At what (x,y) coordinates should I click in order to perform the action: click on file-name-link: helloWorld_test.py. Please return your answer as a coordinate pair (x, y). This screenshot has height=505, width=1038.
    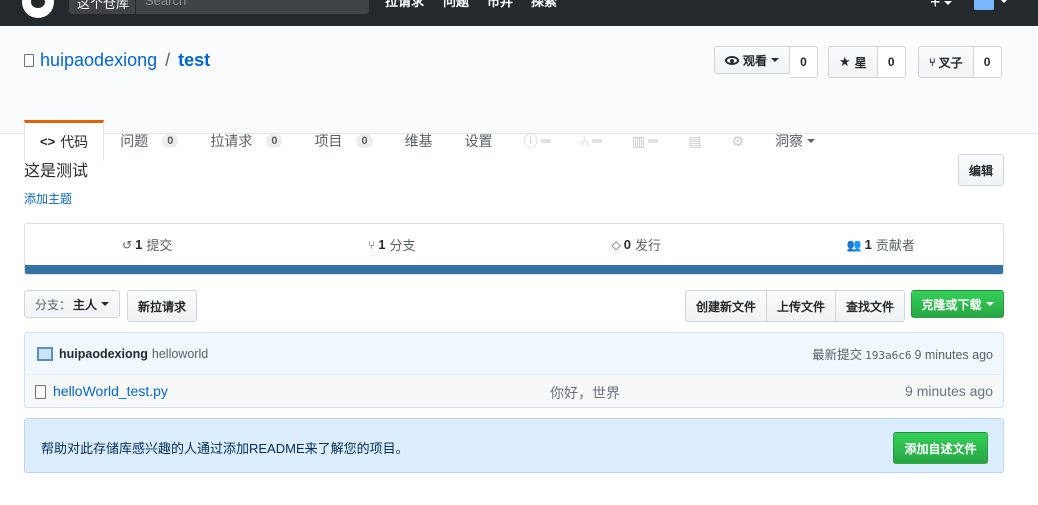
    Looking at the image, I should click on (110, 391).